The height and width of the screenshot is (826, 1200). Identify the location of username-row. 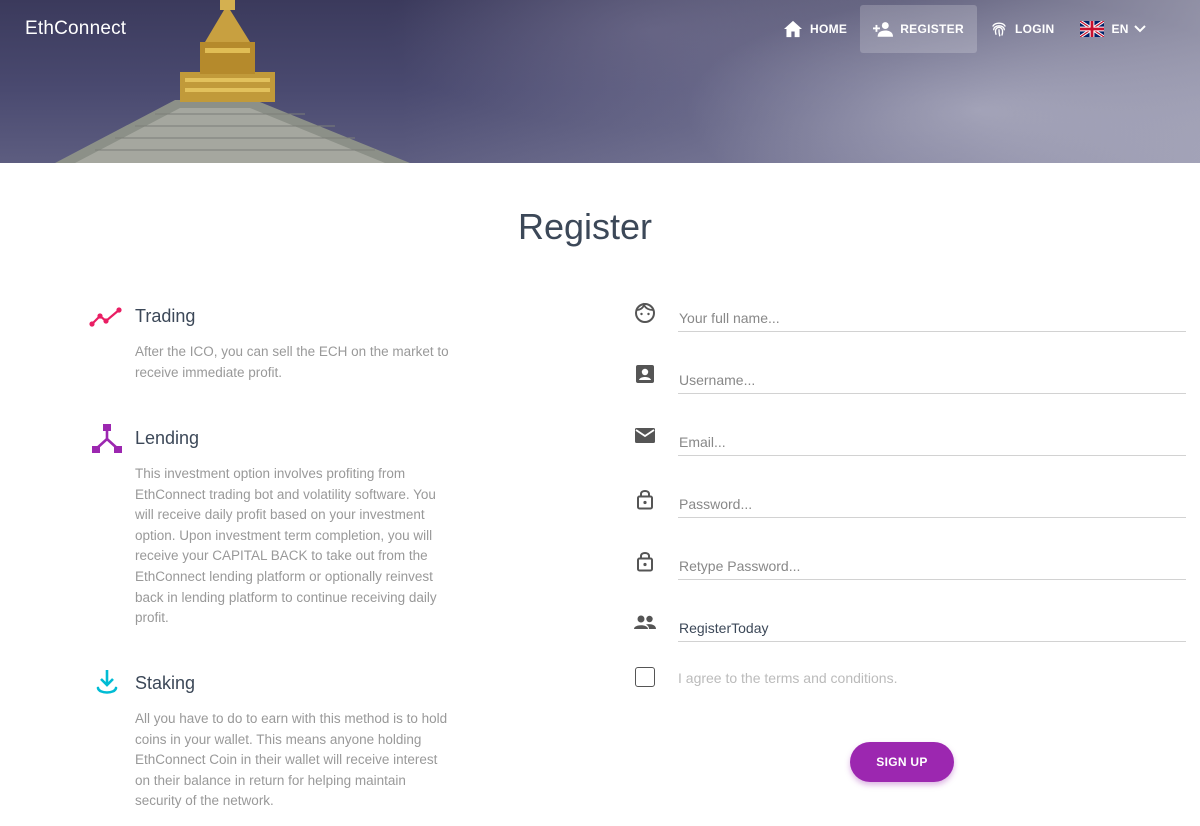
(909, 382).